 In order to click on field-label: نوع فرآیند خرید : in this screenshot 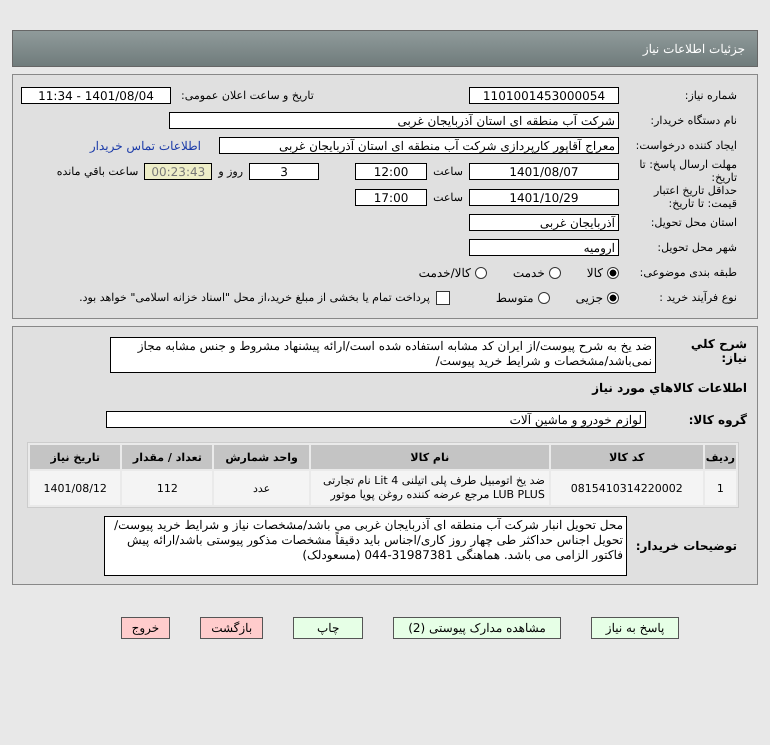, I will do `click(697, 297)`.